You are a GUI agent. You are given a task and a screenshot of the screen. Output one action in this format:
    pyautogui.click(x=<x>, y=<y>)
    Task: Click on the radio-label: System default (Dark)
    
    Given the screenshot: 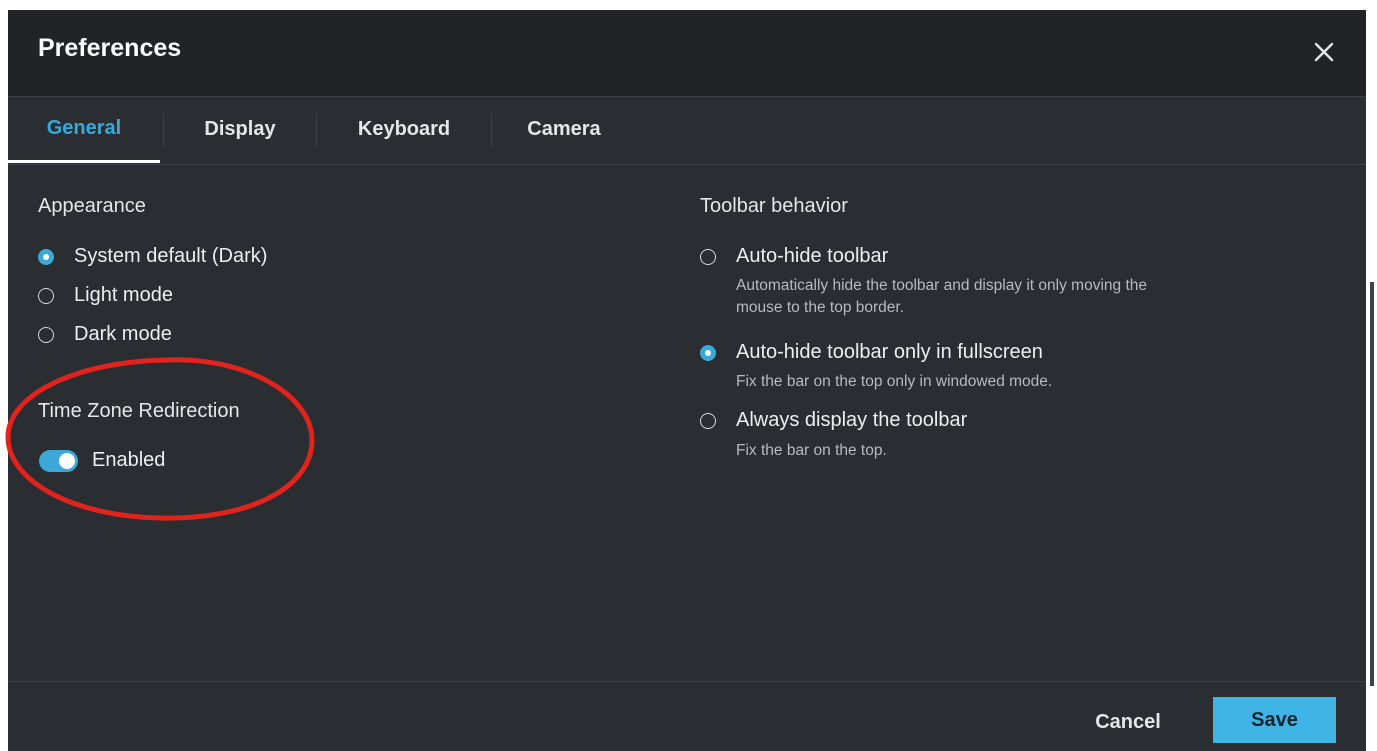 What is the action you would take?
    pyautogui.click(x=171, y=256)
    